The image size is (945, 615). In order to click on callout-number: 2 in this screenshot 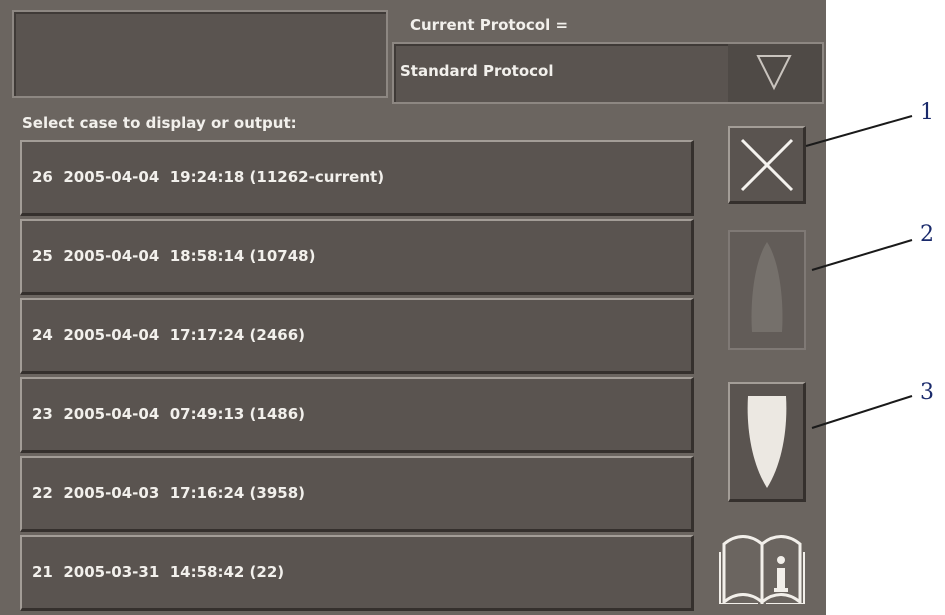, I will do `click(927, 234)`.